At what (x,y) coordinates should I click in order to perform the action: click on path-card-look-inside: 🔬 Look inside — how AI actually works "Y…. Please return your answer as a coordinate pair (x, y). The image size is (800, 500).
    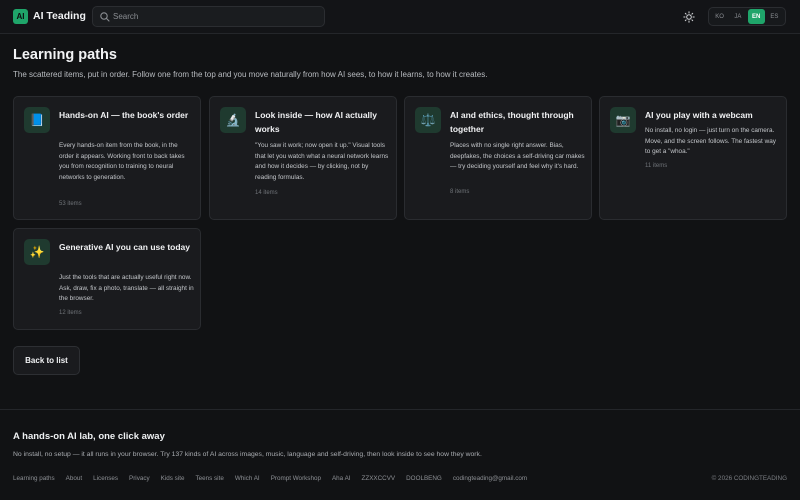
    Looking at the image, I should click on (303, 158).